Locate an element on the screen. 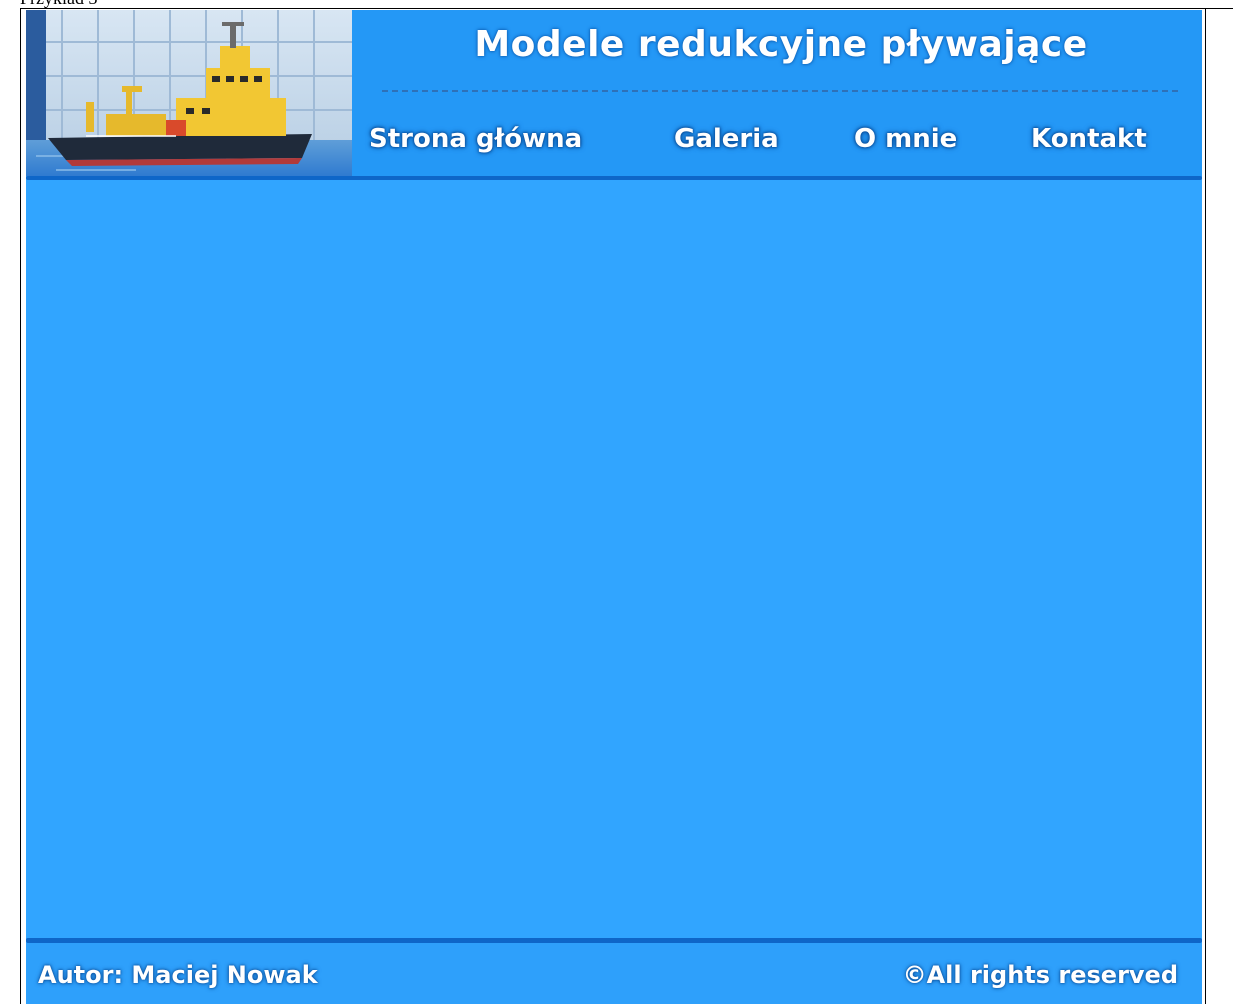  nav-link-gallery: Galeria is located at coordinates (726, 139).